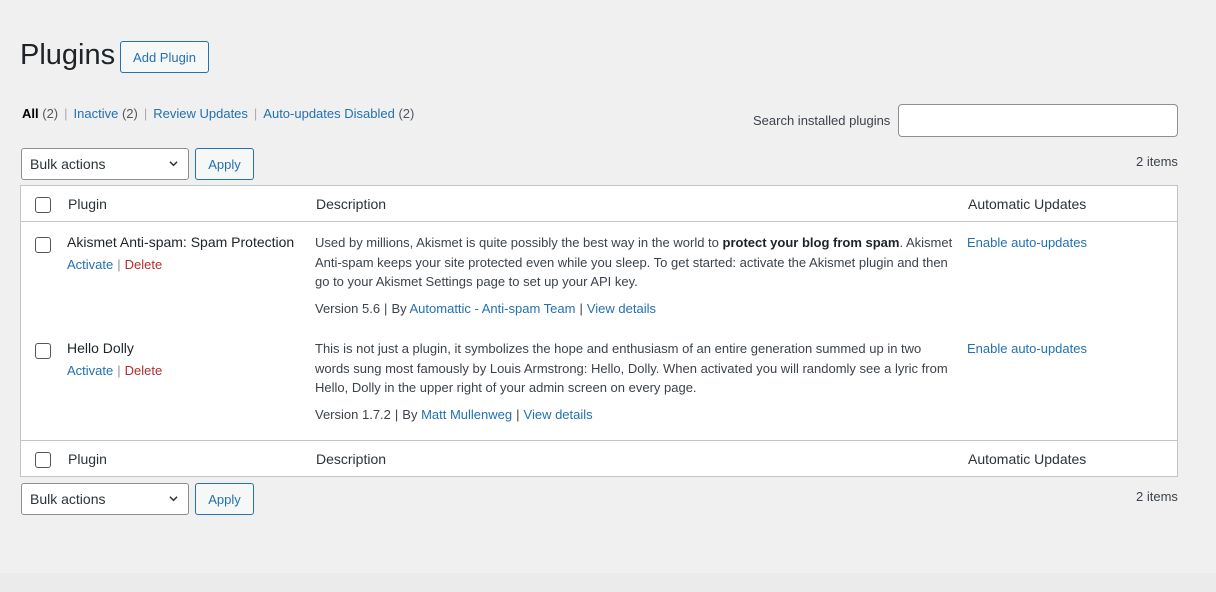 The image size is (1216, 592). What do you see at coordinates (200, 113) in the screenshot?
I see `filter-review-updates: Review Updates` at bounding box center [200, 113].